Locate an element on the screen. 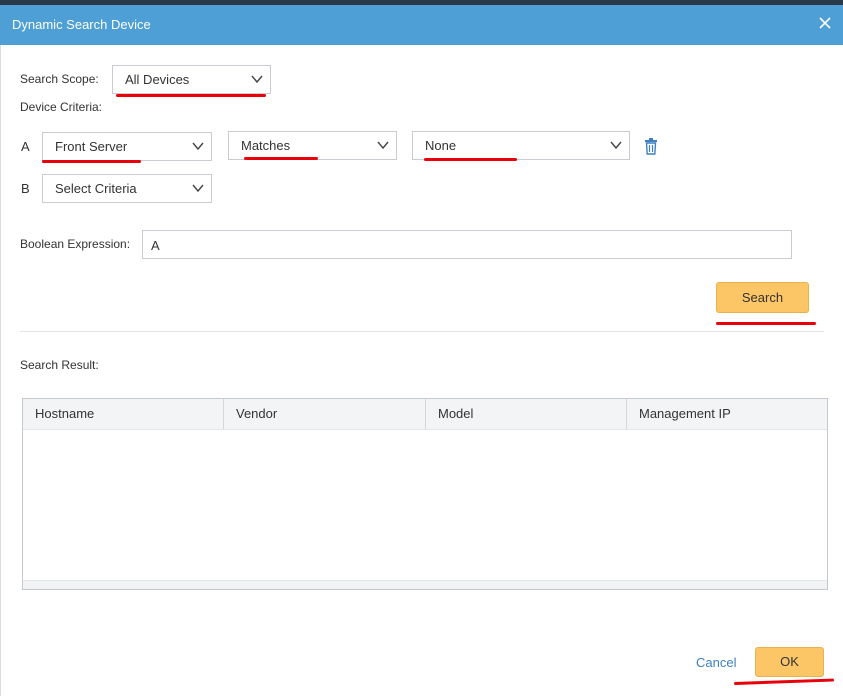 The width and height of the screenshot is (843, 696). boolean-expression-value: A is located at coordinates (155, 245).